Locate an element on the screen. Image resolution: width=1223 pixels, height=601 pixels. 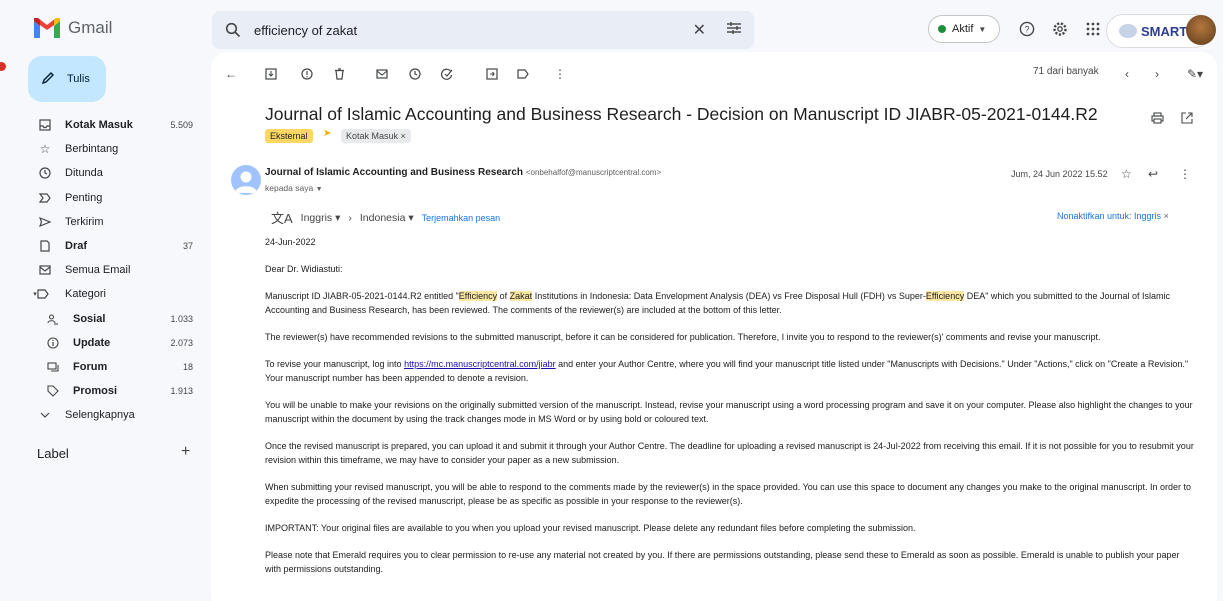
status-dot-icon is located at coordinates (942, 29).